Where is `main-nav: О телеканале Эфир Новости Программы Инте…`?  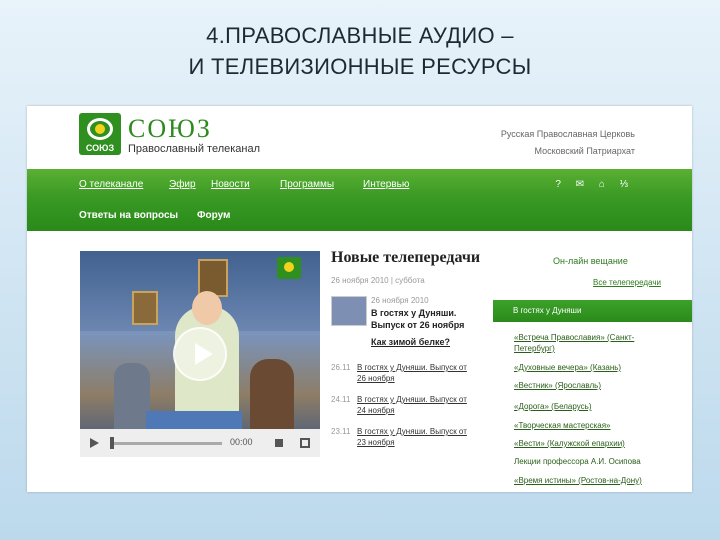
main-nav: О телеканале Эфир Новости Программы Инте… is located at coordinates (359, 200).